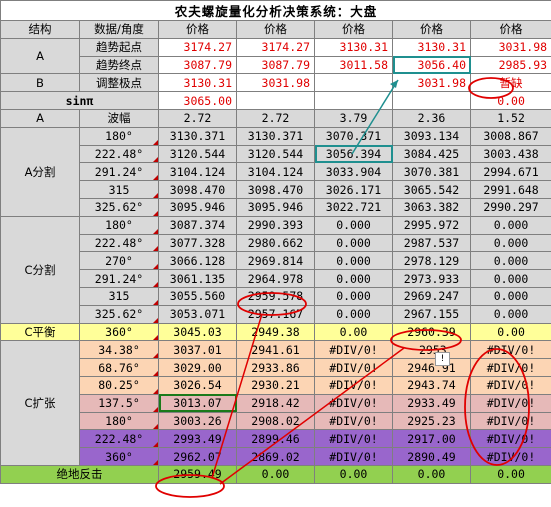 The image size is (551, 507). I want to click on cell: 3037.01, so click(197, 350).